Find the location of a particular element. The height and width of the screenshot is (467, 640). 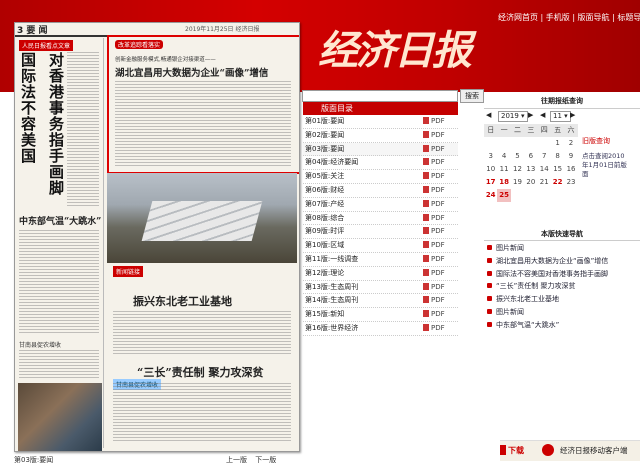

download-label: 下载 is located at coordinates (516, 450).